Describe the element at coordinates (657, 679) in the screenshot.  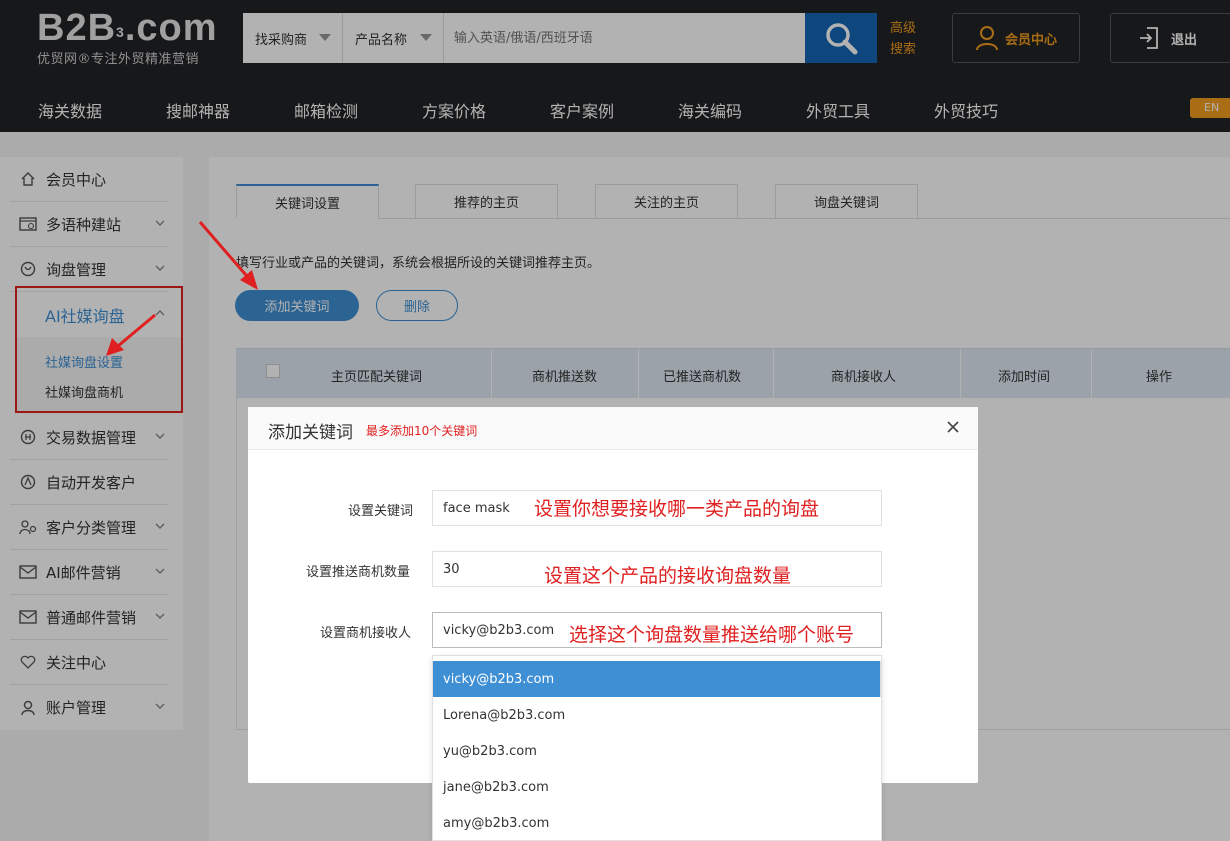
I see `dropdown-option: vicky@b2b3.com` at that location.